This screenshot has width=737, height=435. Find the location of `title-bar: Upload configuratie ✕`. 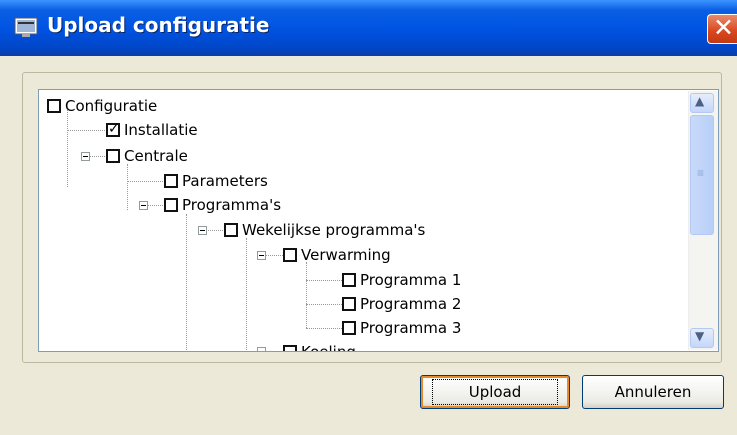

title-bar: Upload configuratie ✕ is located at coordinates (368, 28).